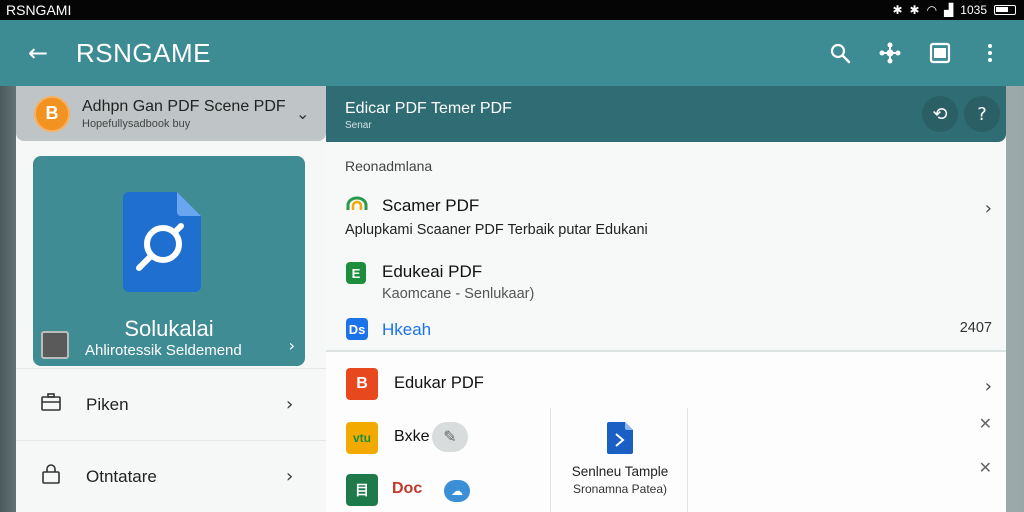 This screenshot has width=1024, height=512. Describe the element at coordinates (914, 10) in the screenshot. I see `bluetooth-alt-icon: ✱` at that location.